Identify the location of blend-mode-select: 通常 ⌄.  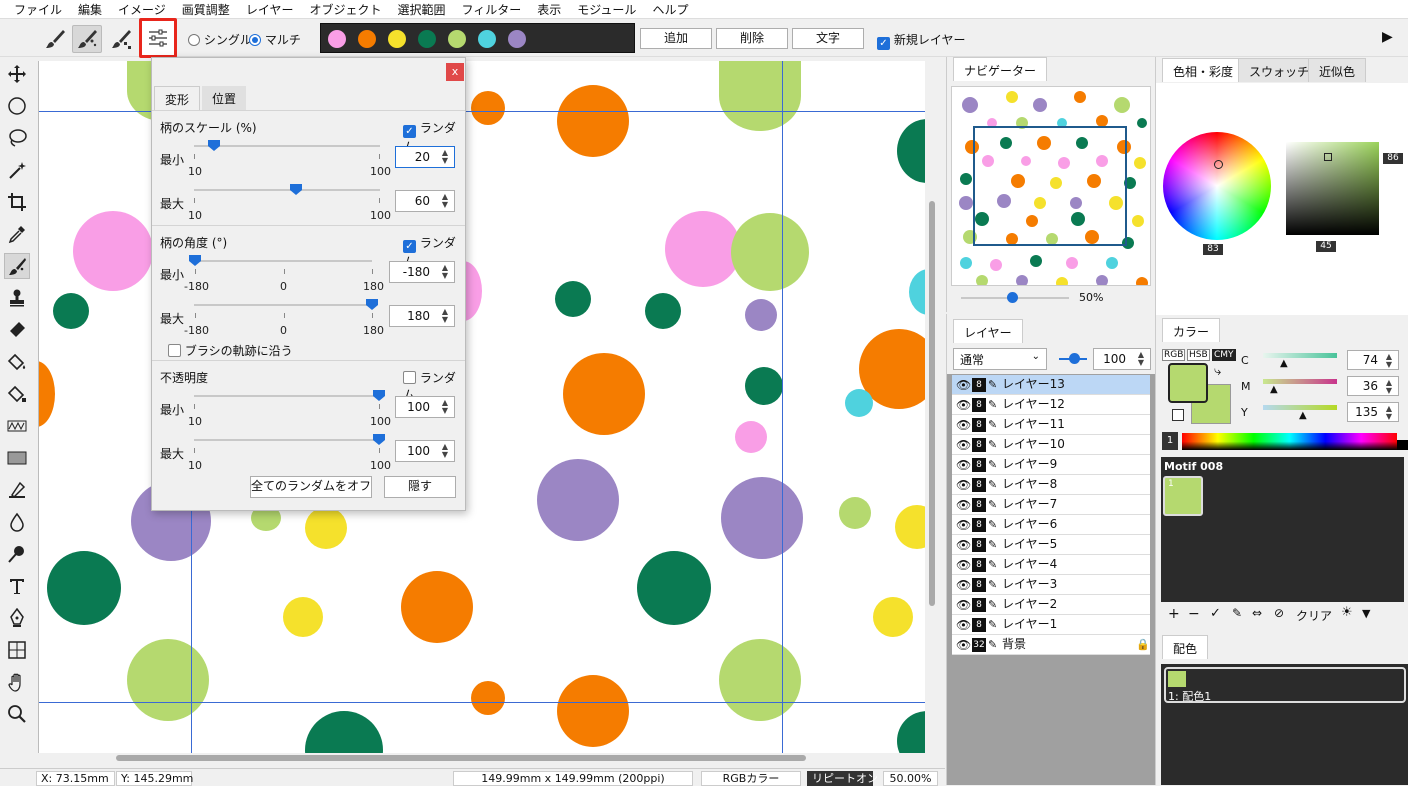
(1000, 359).